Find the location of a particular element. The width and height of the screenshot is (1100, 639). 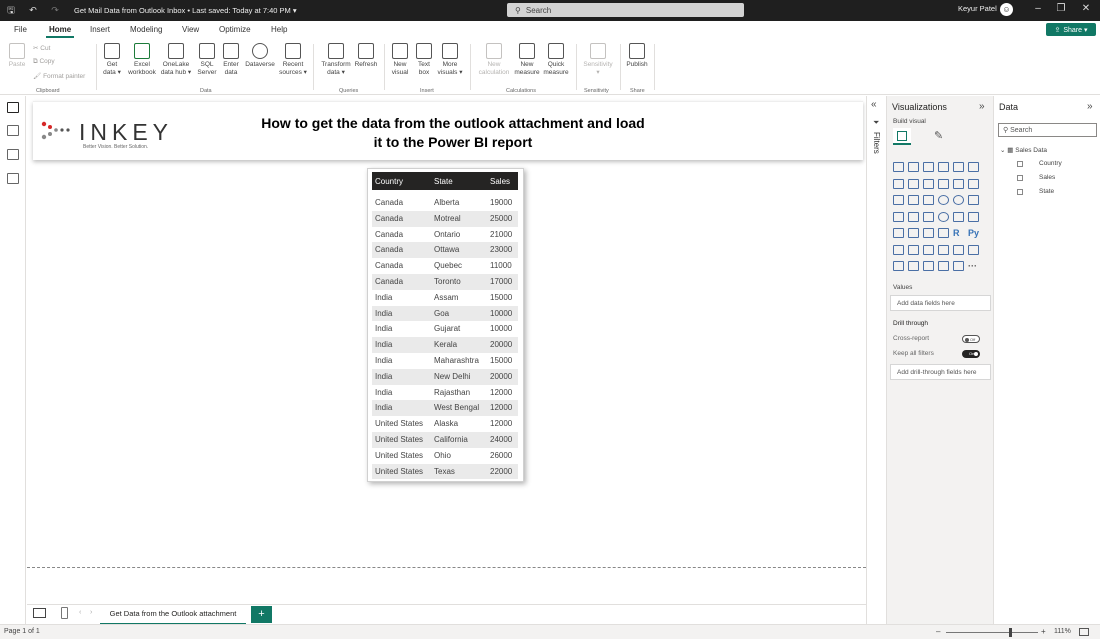

tab-modeling: Modeling is located at coordinates (146, 29).